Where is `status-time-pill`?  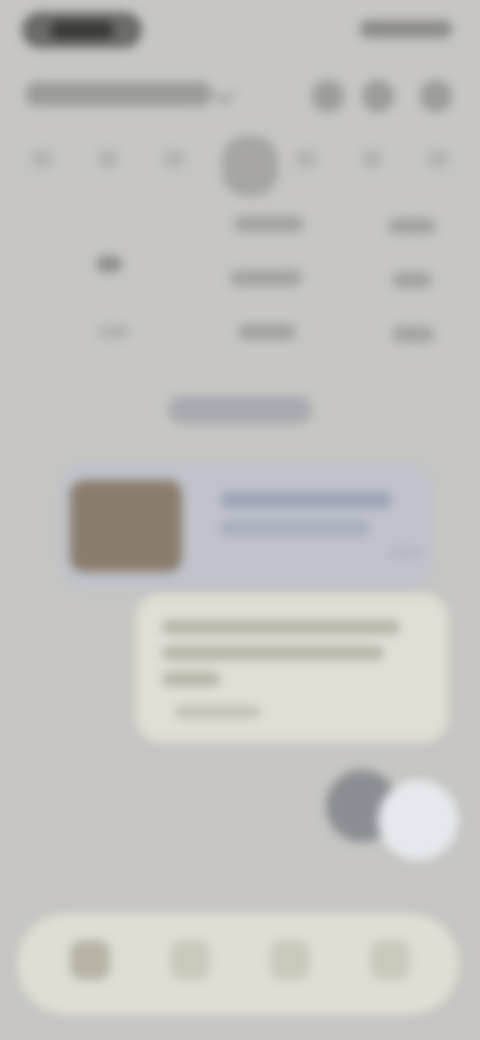
status-time-pill is located at coordinates (82, 30).